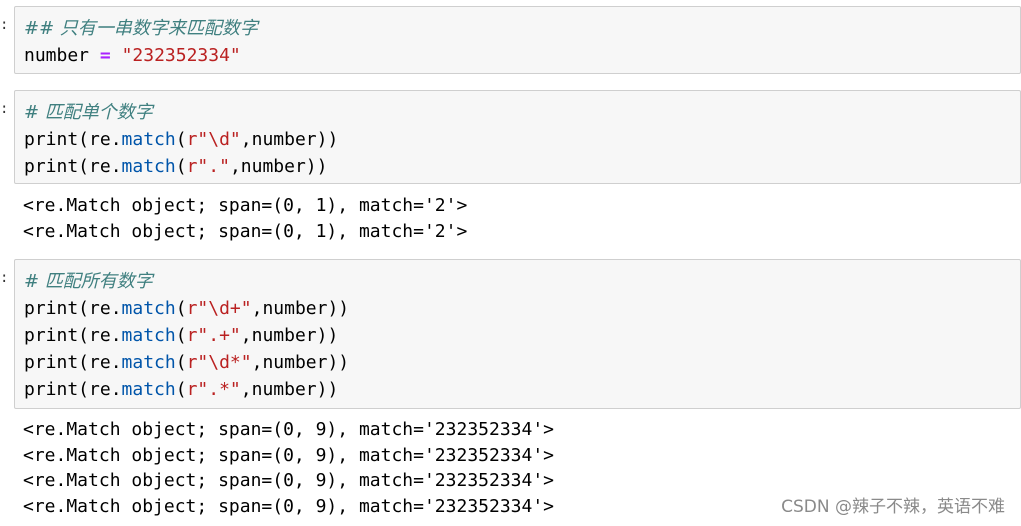  What do you see at coordinates (522, 139) in the screenshot?
I see `code-line: print(re.match(r"\d",number))` at bounding box center [522, 139].